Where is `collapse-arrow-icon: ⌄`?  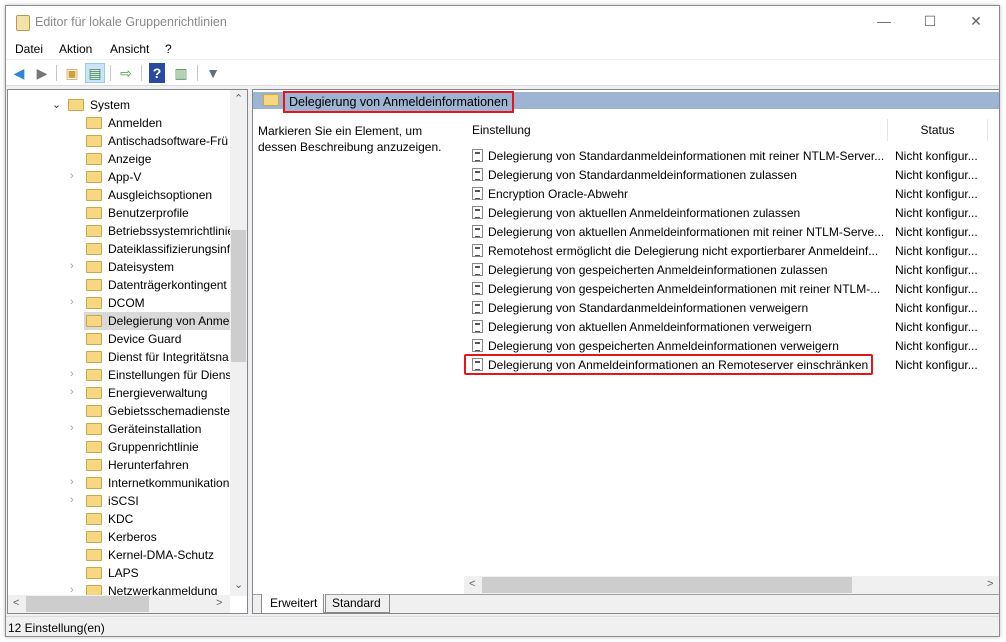
collapse-arrow-icon: ⌄ is located at coordinates (56, 104).